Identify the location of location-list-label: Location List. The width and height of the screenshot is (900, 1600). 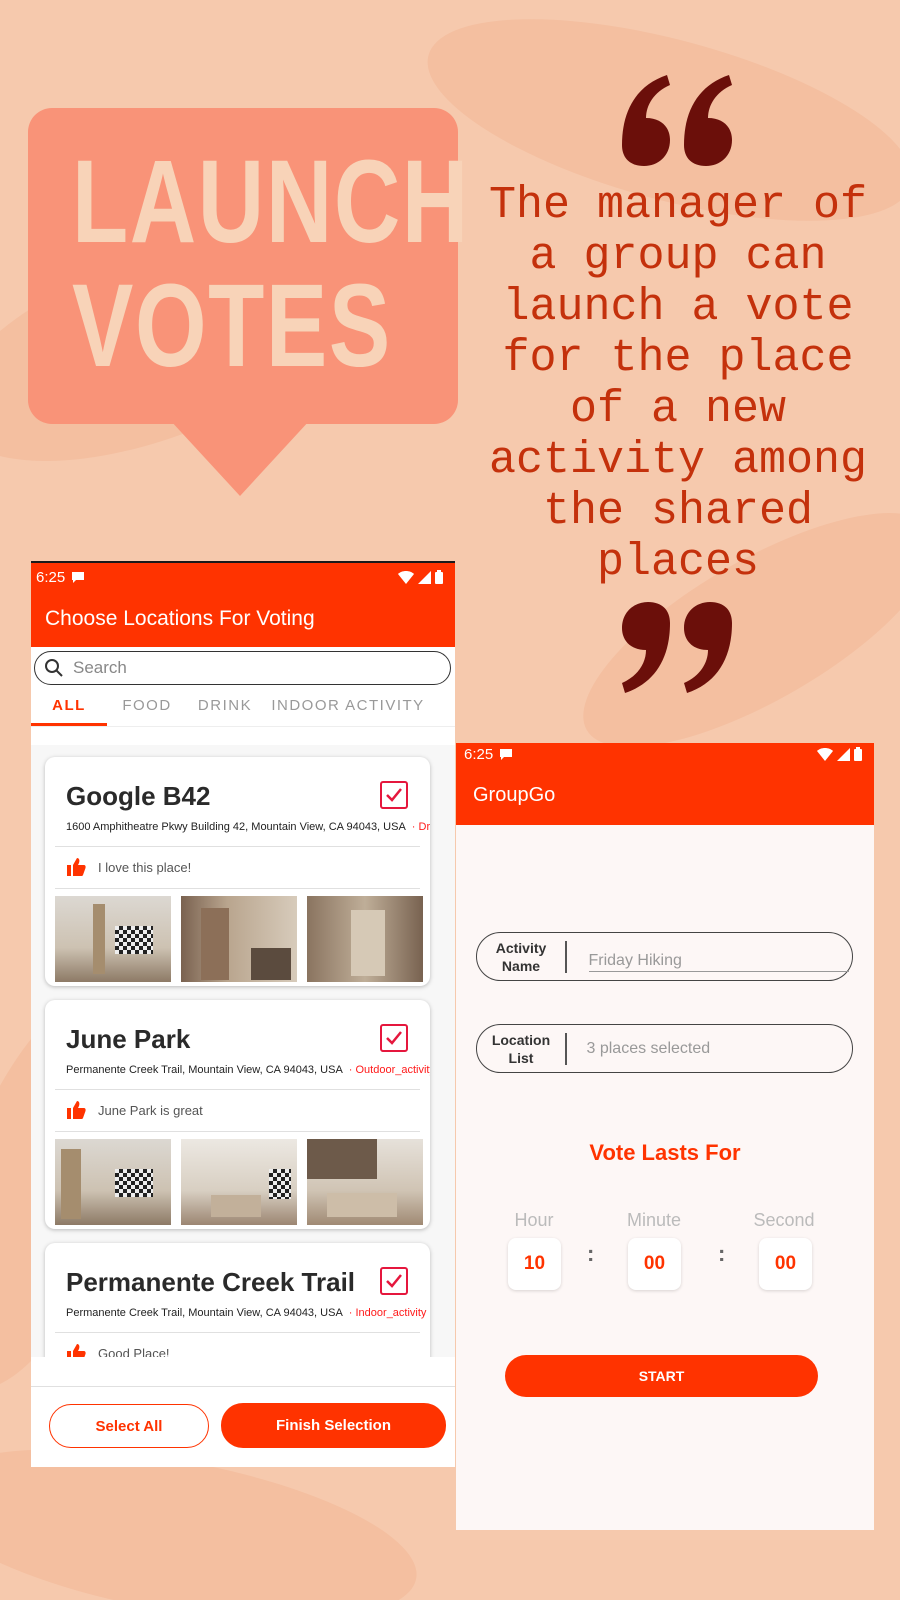
(521, 1048).